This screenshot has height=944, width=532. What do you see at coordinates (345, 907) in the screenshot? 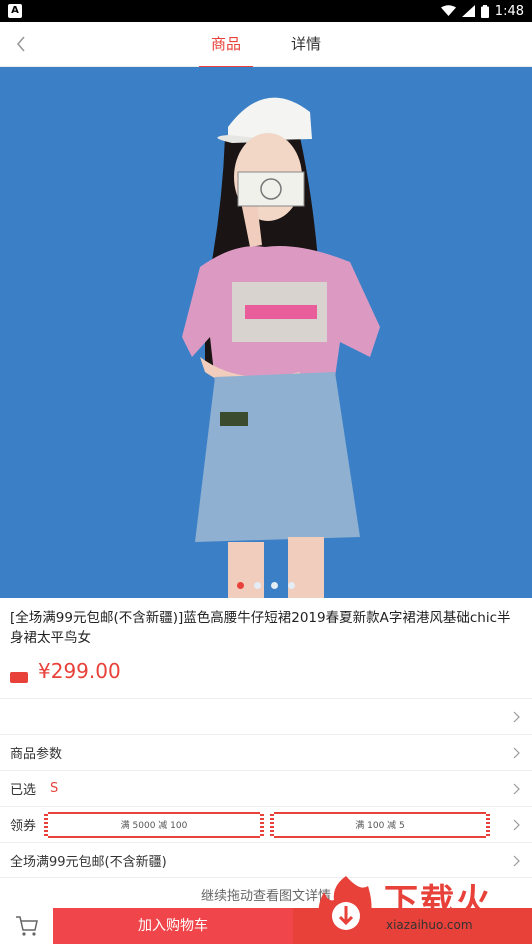
I see `flame-logo-icon` at bounding box center [345, 907].